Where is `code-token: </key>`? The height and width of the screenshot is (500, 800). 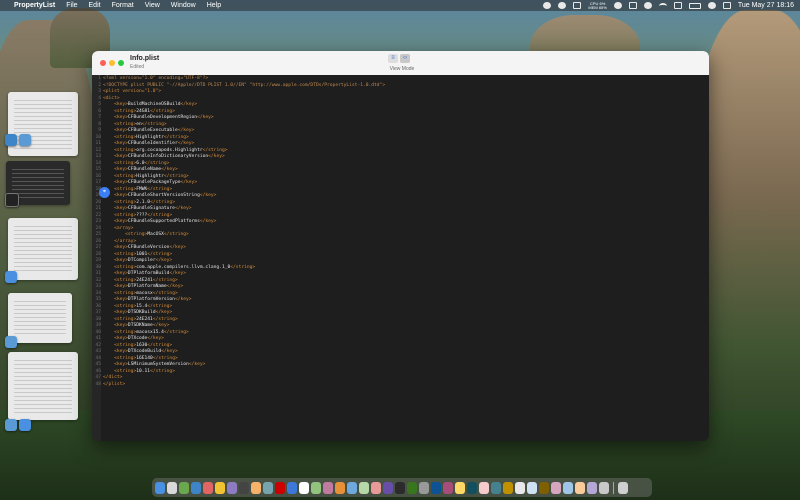
code-token: </key> is located at coordinates (169, 169).